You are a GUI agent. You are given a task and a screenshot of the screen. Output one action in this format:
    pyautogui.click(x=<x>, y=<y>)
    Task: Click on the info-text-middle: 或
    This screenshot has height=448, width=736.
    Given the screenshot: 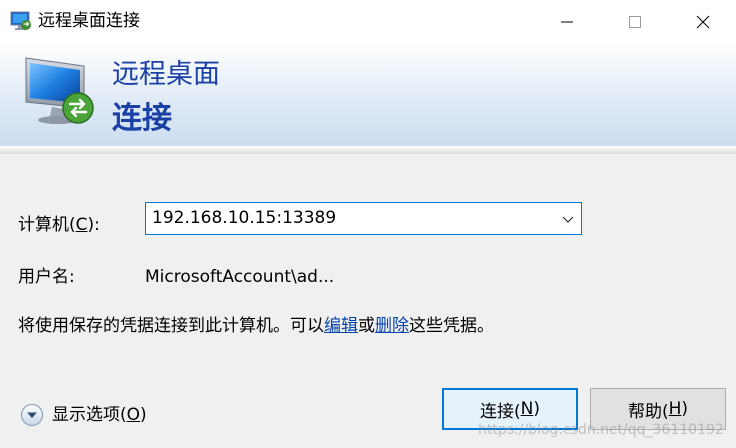 What is the action you would take?
    pyautogui.click(x=366, y=326)
    